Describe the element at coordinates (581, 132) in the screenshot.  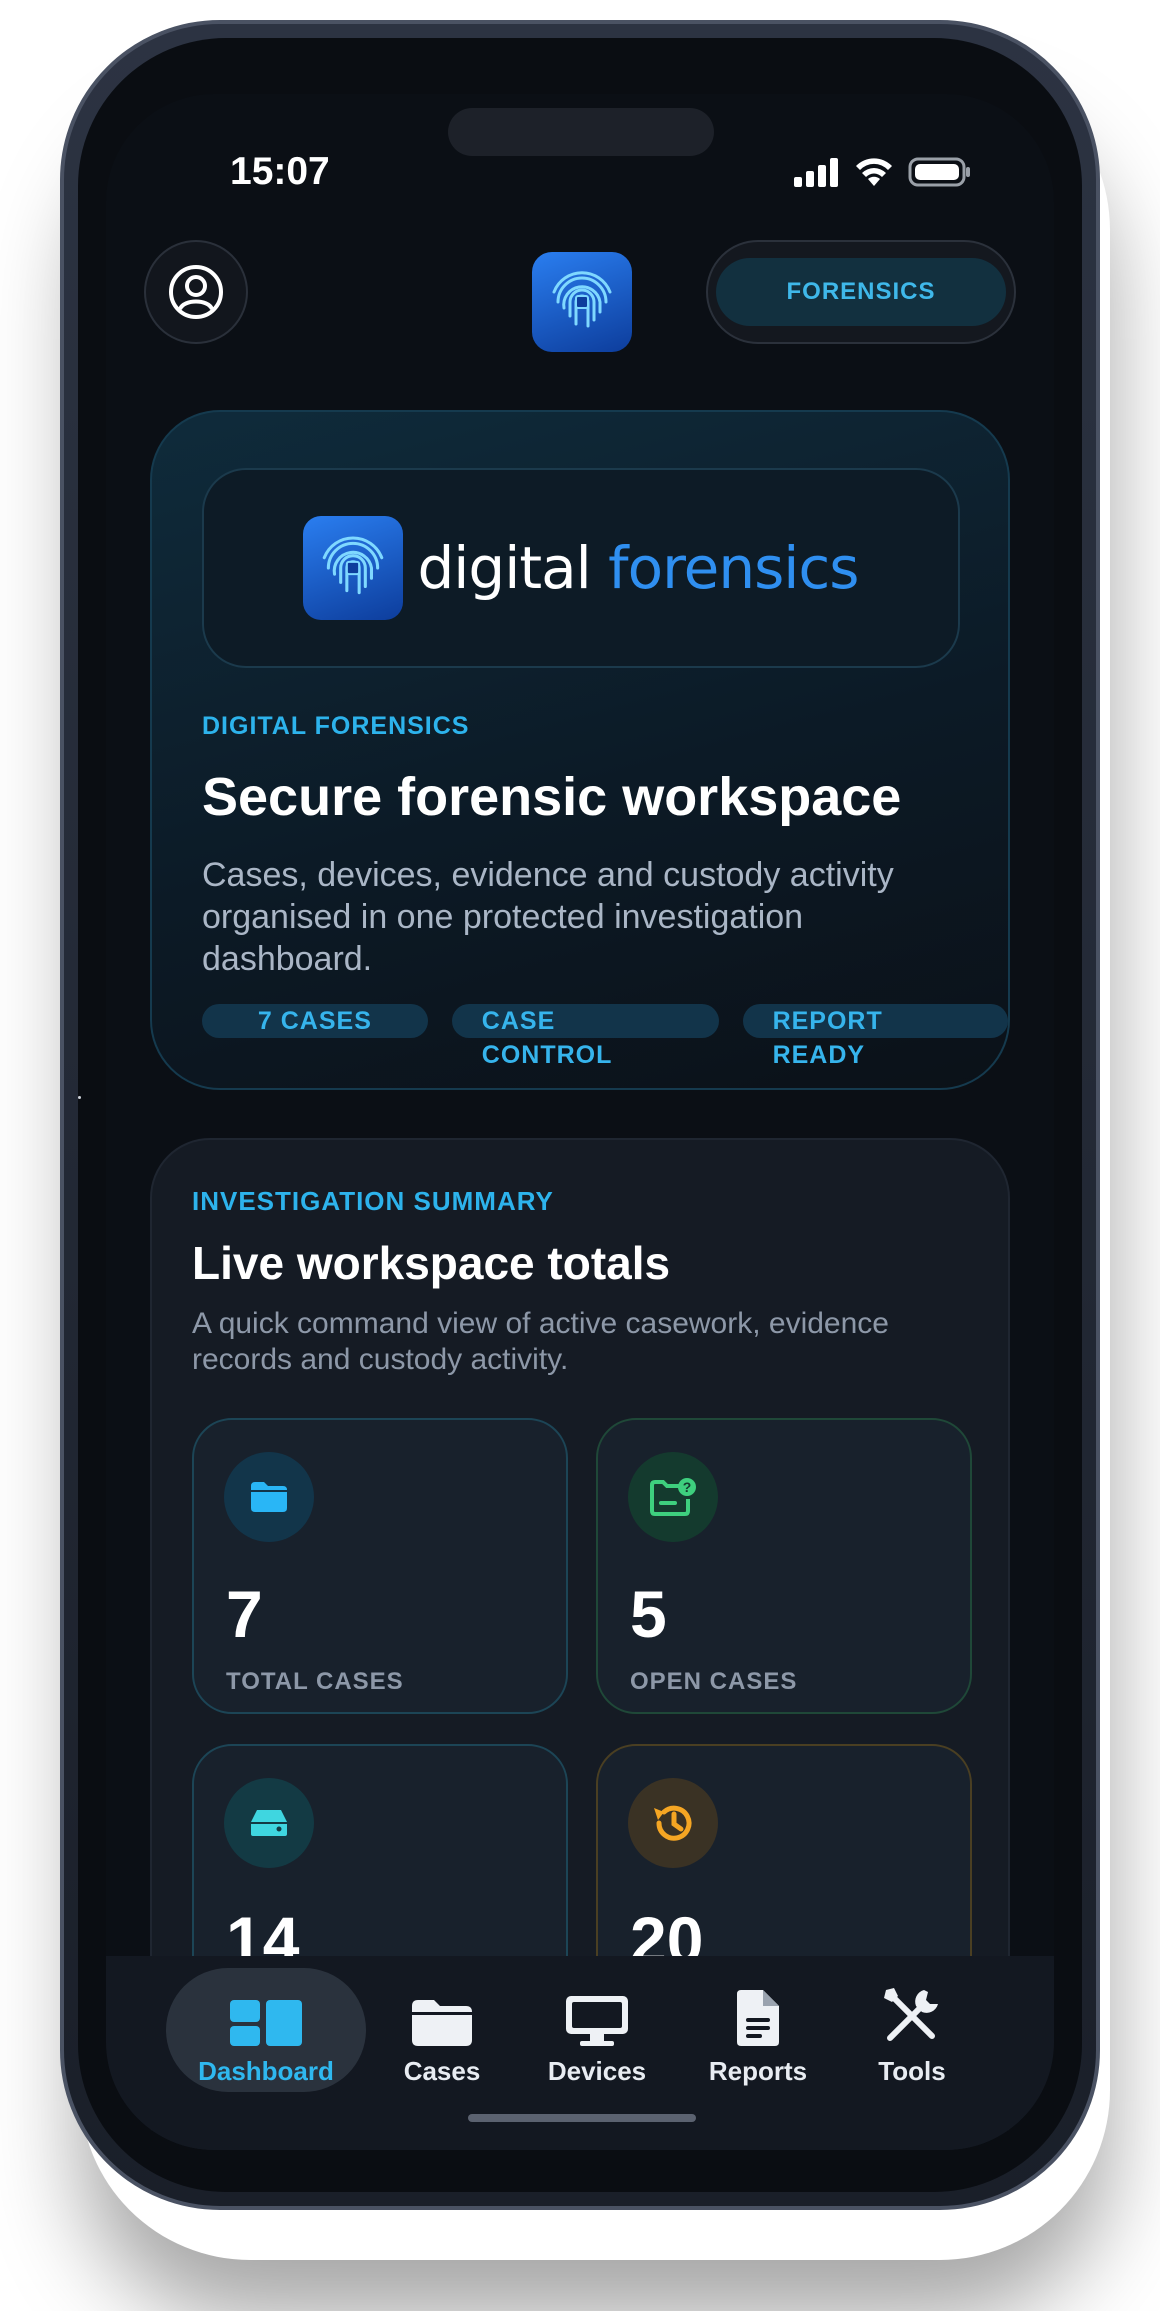
I see `dynamic-island` at that location.